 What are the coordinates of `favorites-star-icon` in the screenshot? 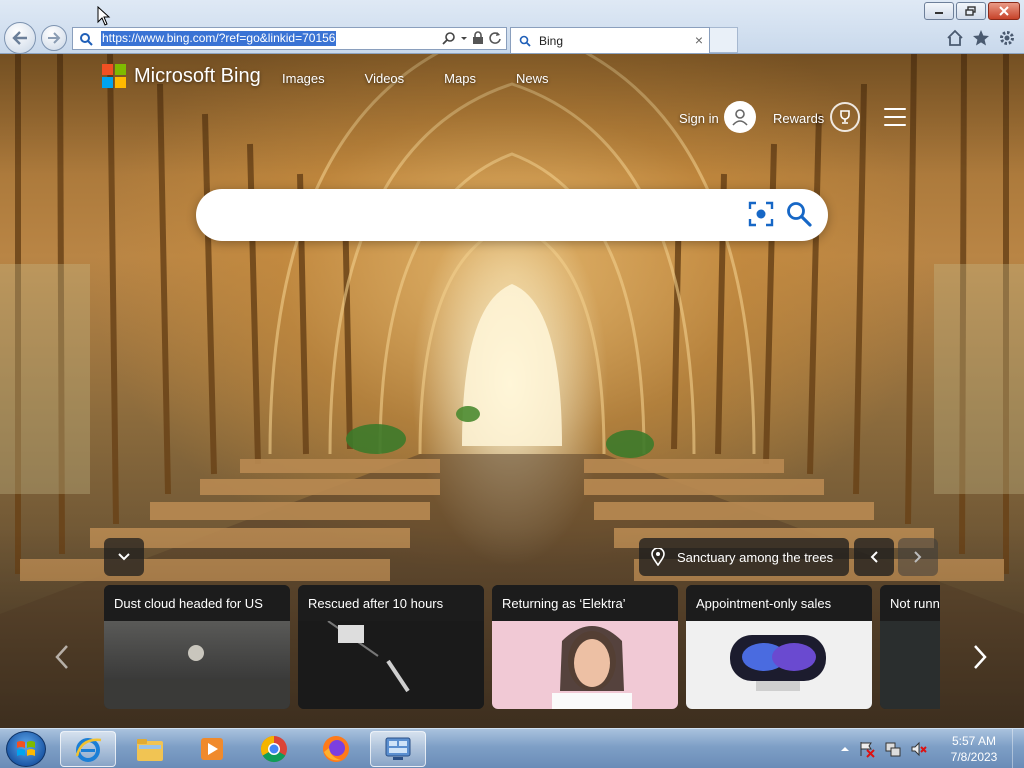 It's located at (981, 38).